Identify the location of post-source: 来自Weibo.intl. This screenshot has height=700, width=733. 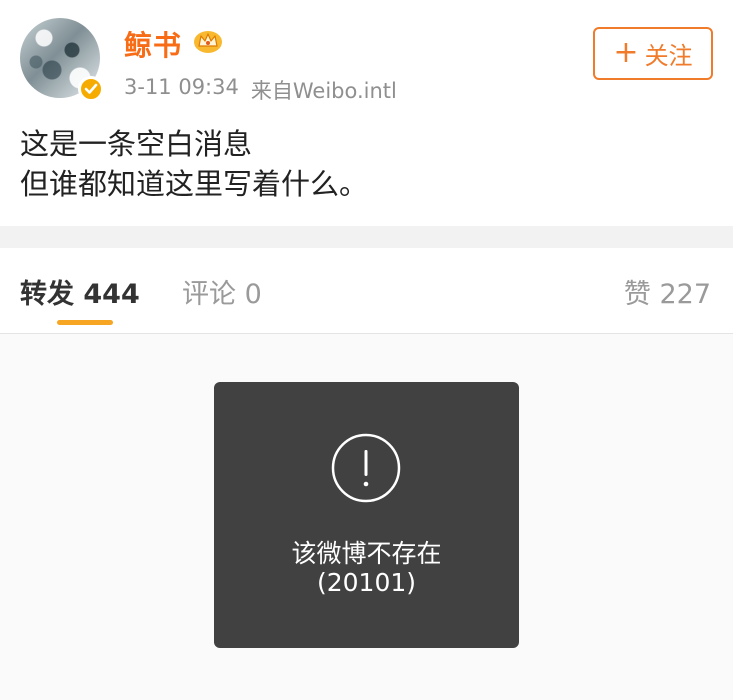
(324, 90).